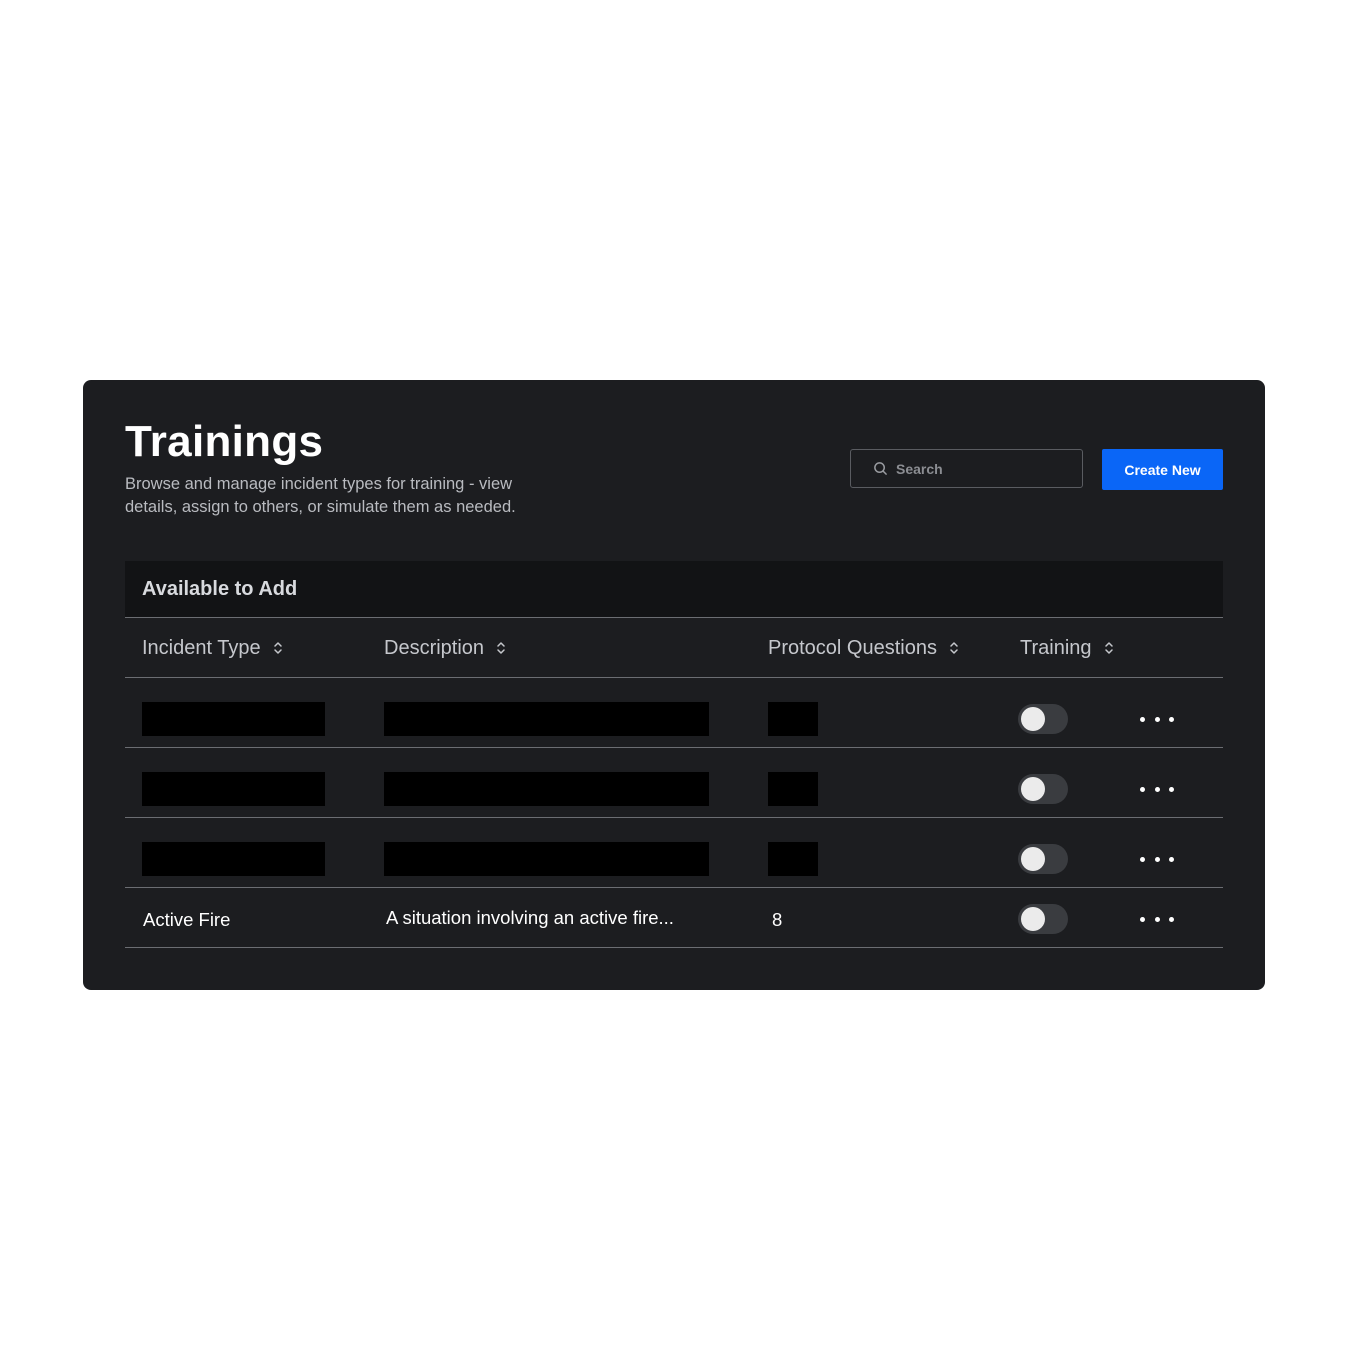 This screenshot has width=1370, height=1370. I want to click on section-header: Available to Add, so click(674, 589).